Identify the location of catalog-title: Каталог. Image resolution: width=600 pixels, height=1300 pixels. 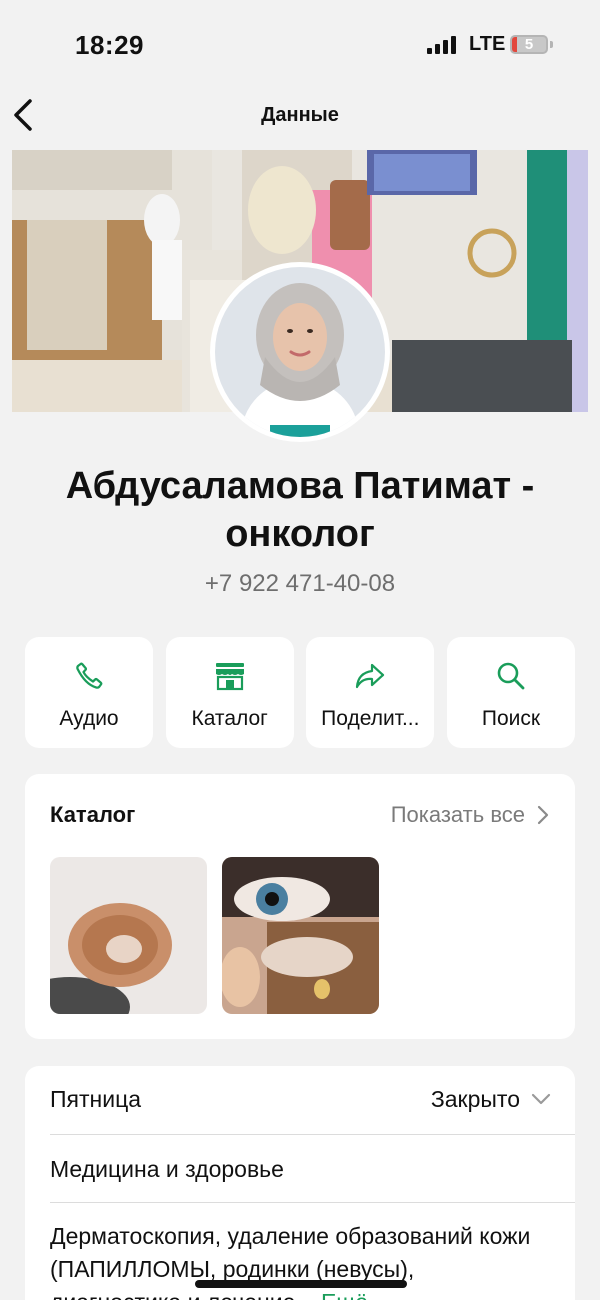
(93, 814).